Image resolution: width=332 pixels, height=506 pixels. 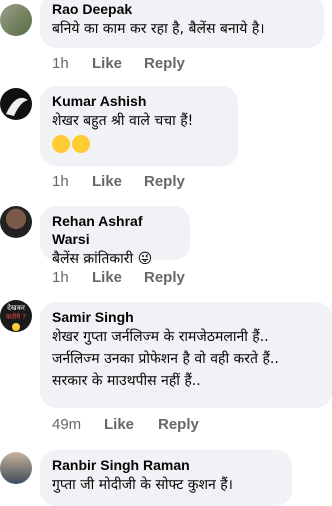 What do you see at coordinates (126, 381) in the screenshot?
I see `comment-text: सरकार के माउथपीस नहीं हैं..` at bounding box center [126, 381].